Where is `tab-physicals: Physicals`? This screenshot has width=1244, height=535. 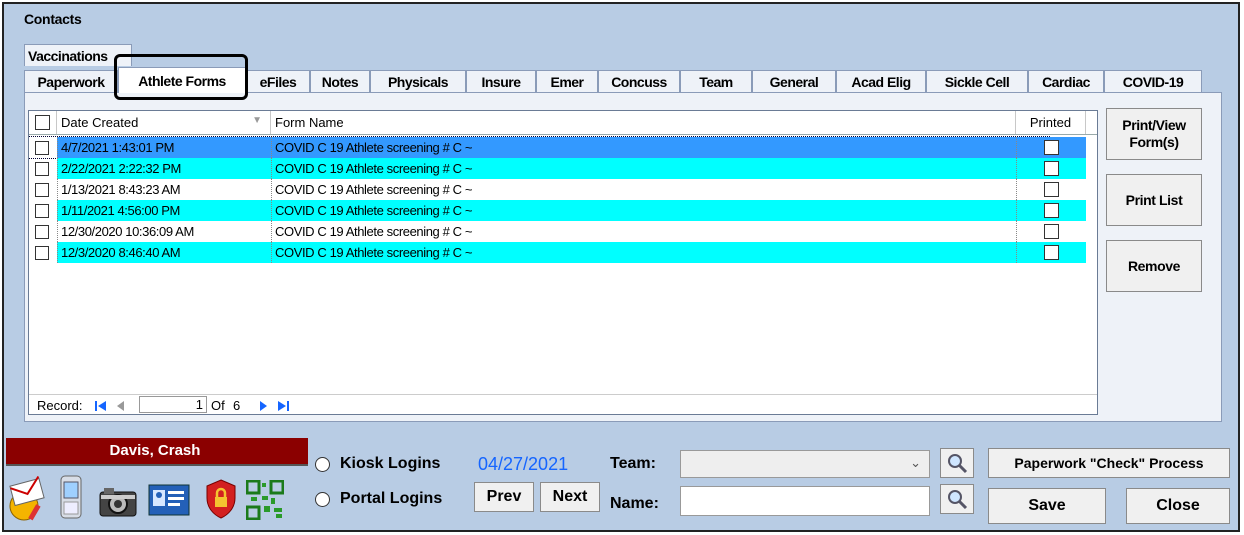 tab-physicals: Physicals is located at coordinates (418, 81).